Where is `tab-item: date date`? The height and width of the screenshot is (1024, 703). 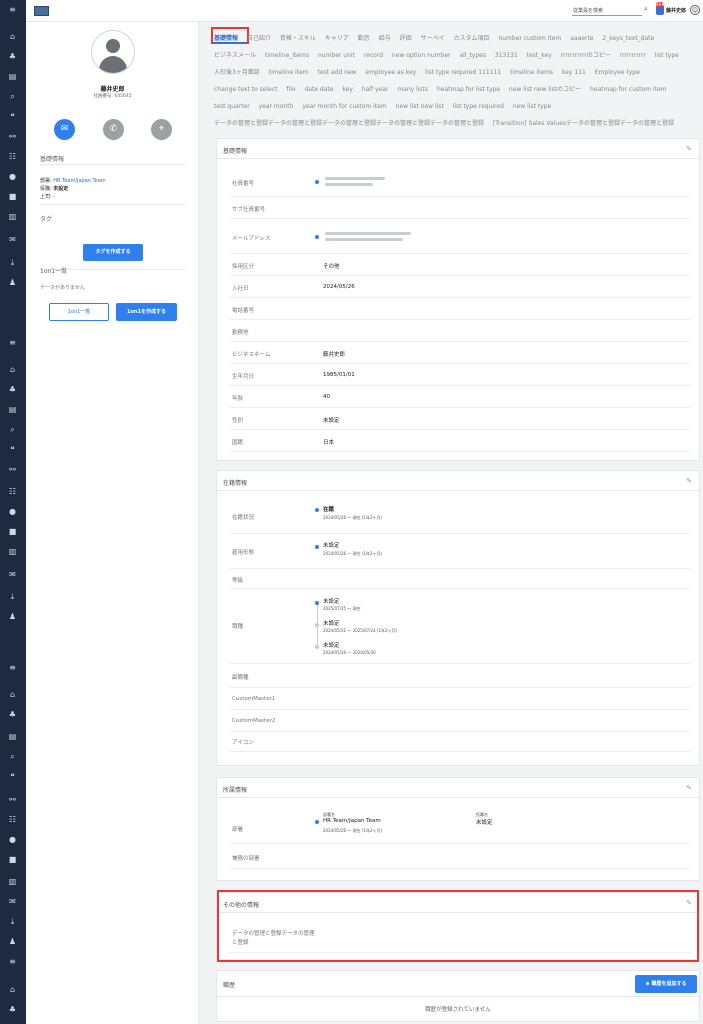
tab-item: date date is located at coordinates (318, 89).